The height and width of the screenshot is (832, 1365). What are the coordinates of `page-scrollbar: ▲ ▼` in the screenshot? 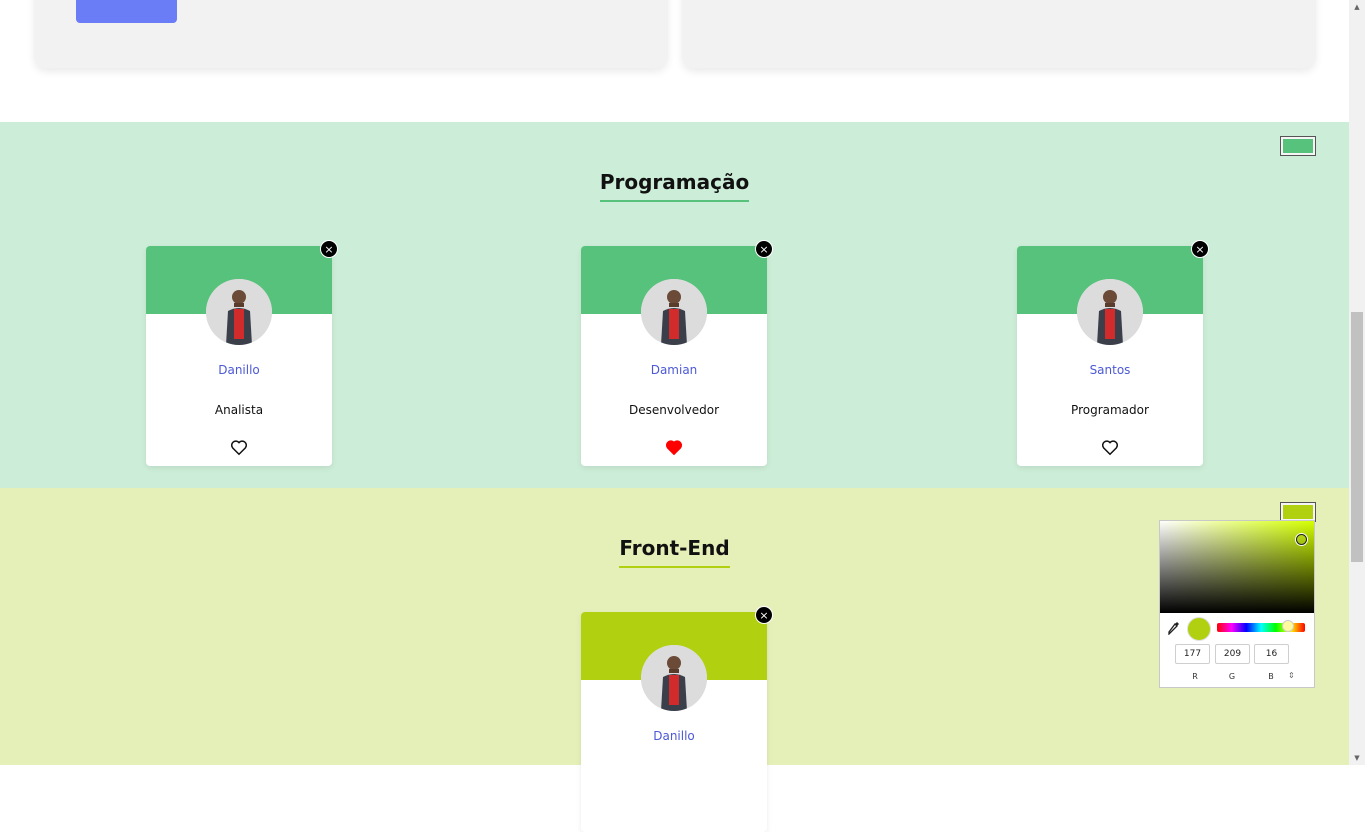 It's located at (1357, 382).